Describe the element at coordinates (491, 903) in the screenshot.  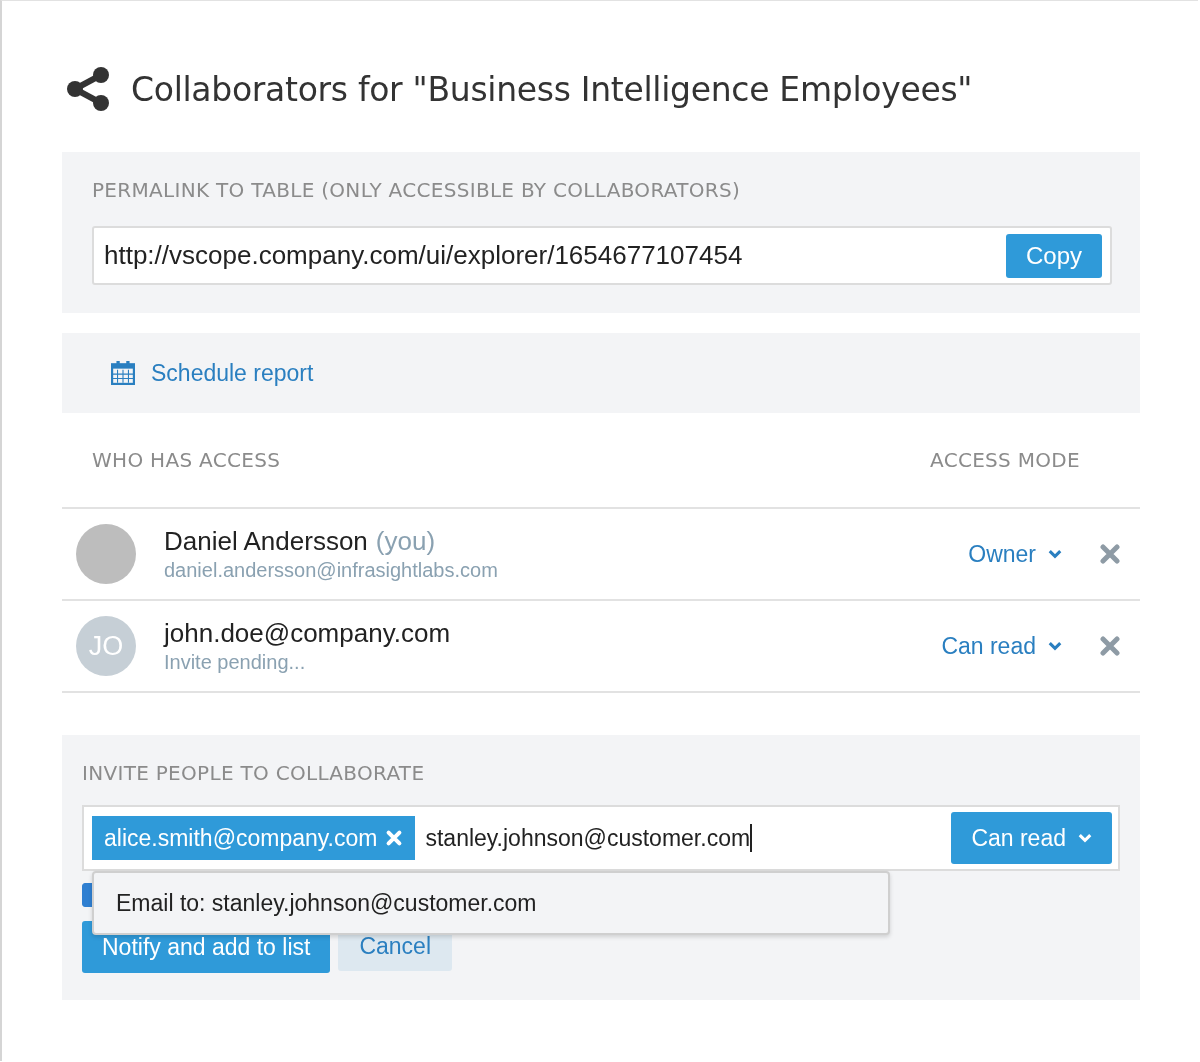
I see `email-suggestion-menu: Email to: stanley.johnson@customer.com` at that location.